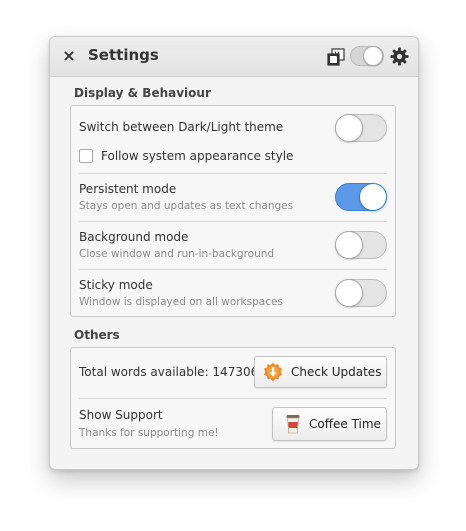 This screenshot has height=531, width=466. I want to click on gear-icon, so click(399, 56).